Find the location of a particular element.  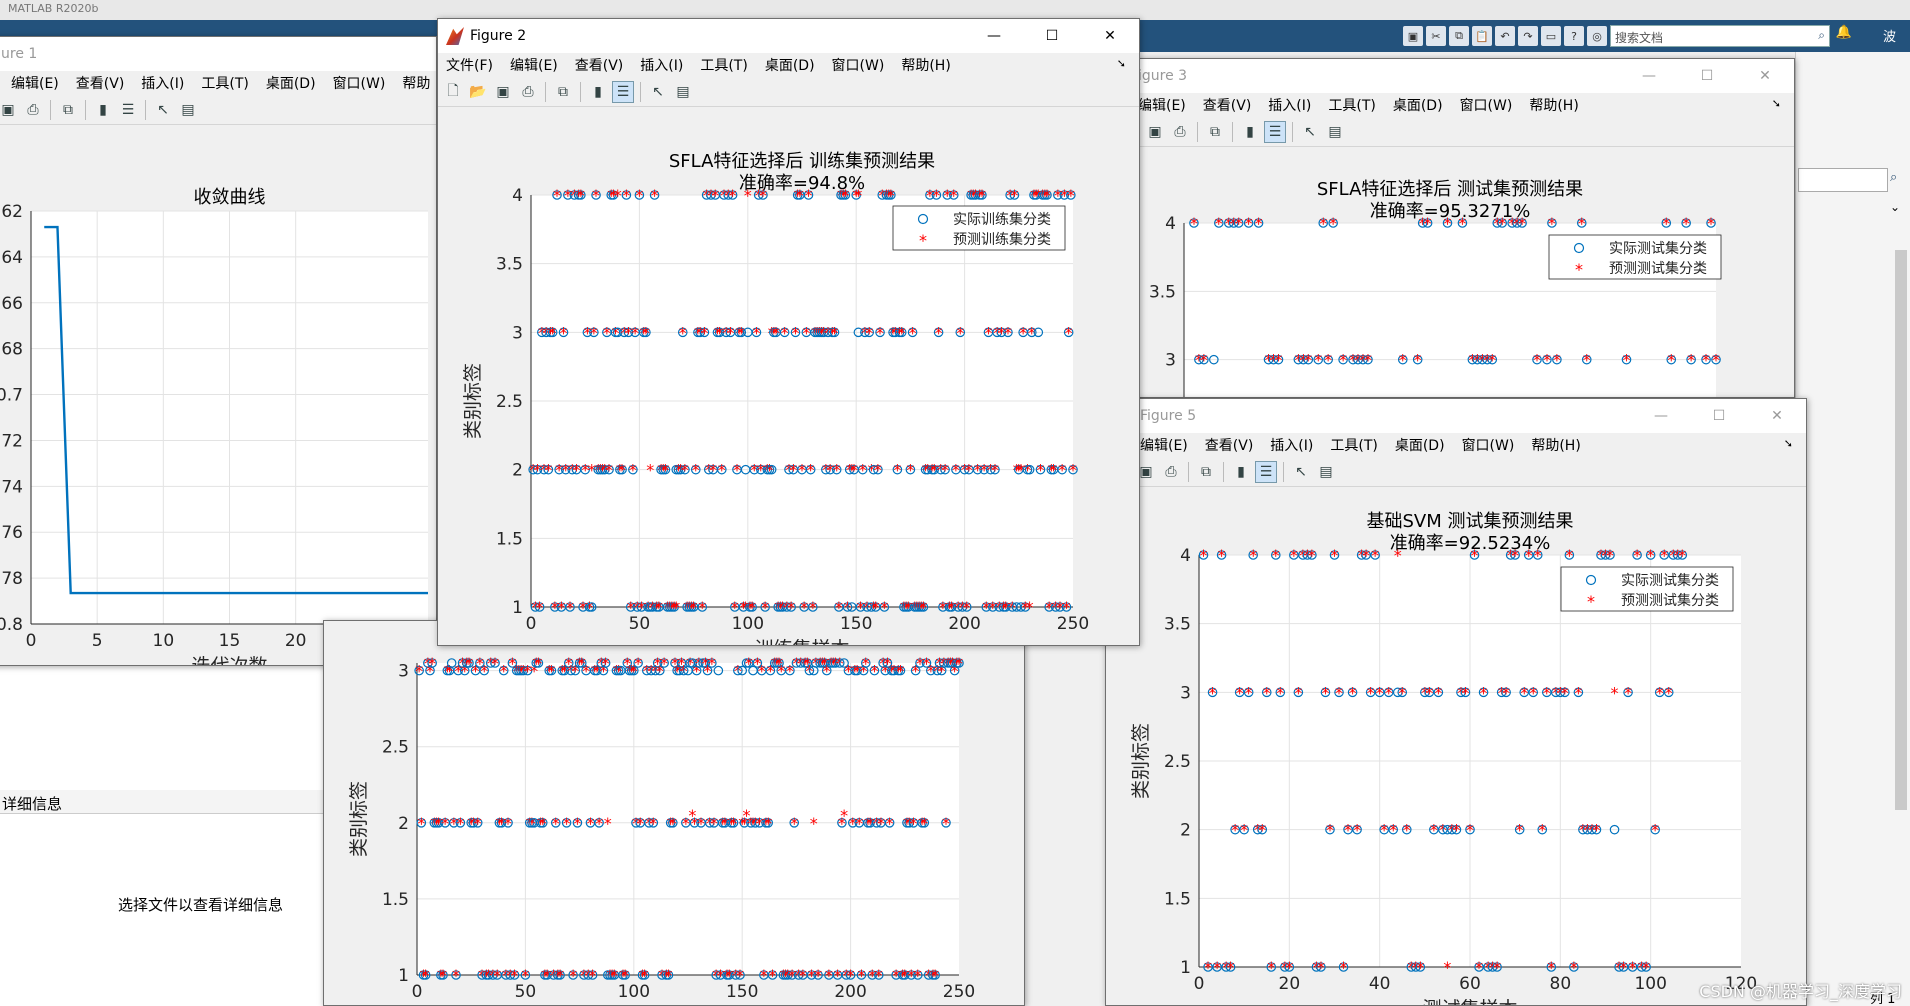

new-figure-icon: 🗋 is located at coordinates (453, 92).